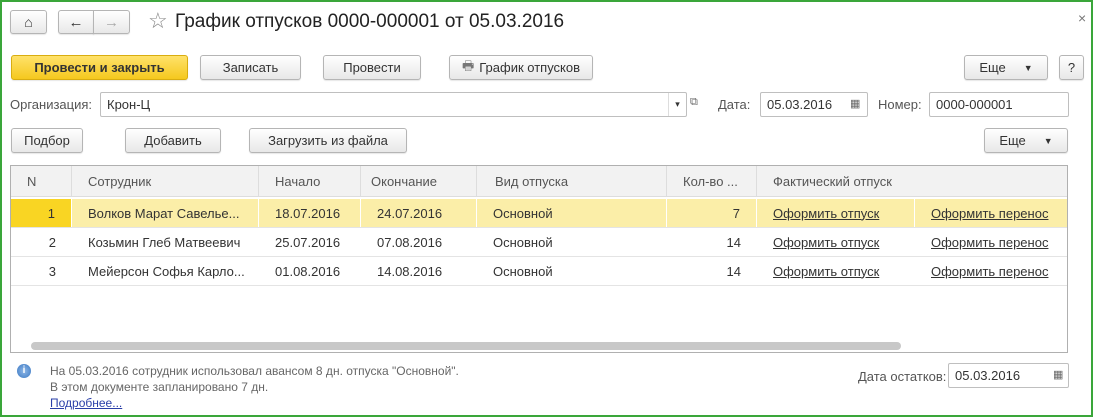 The height and width of the screenshot is (417, 1093). What do you see at coordinates (1008, 375) in the screenshot?
I see `balance-date-field: 05.03.2016` at bounding box center [1008, 375].